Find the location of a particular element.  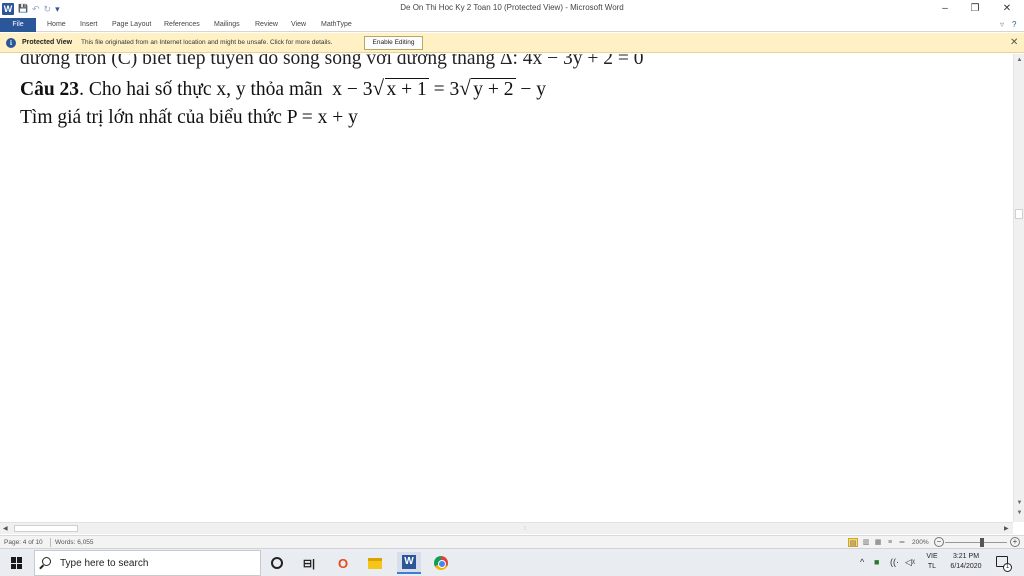

task-view-icon: ⊟| is located at coordinates (309, 563).